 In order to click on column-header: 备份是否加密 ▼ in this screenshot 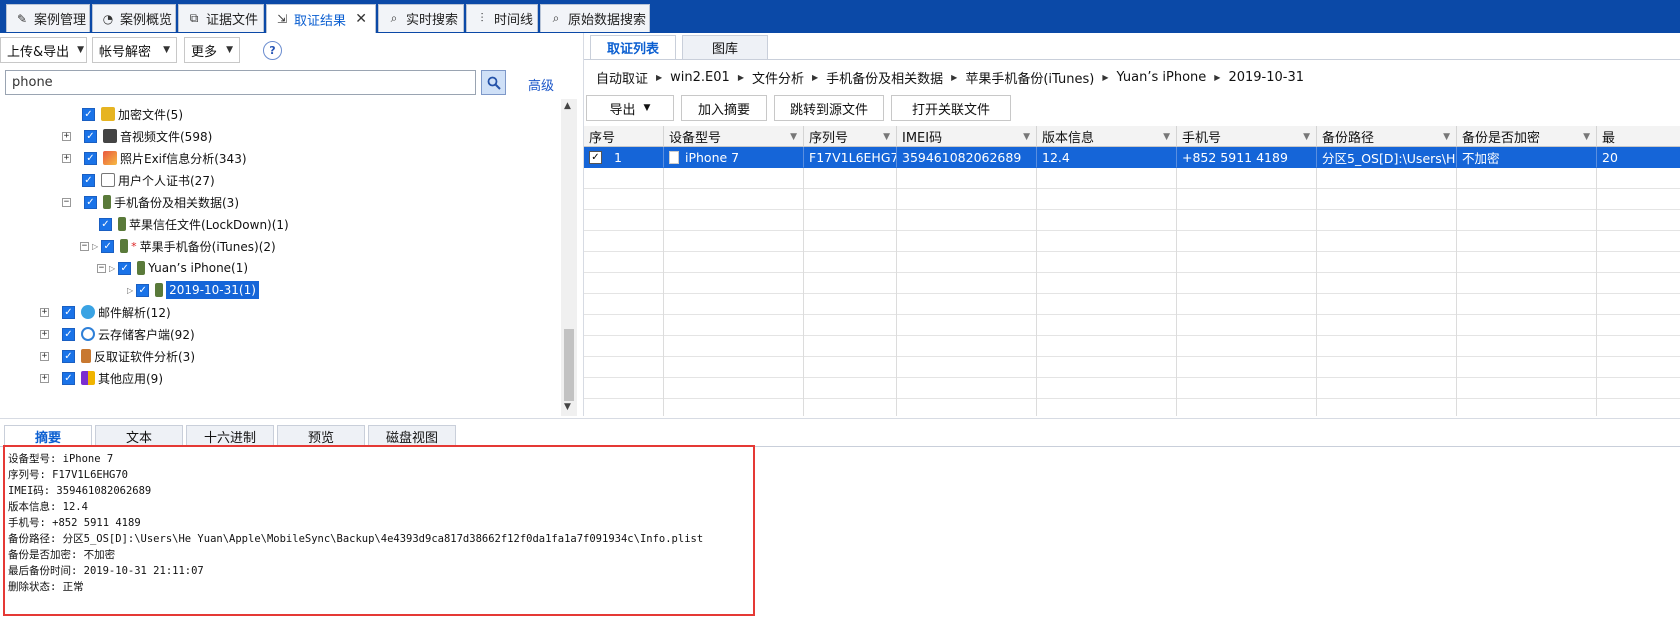, I will do `click(1527, 136)`.